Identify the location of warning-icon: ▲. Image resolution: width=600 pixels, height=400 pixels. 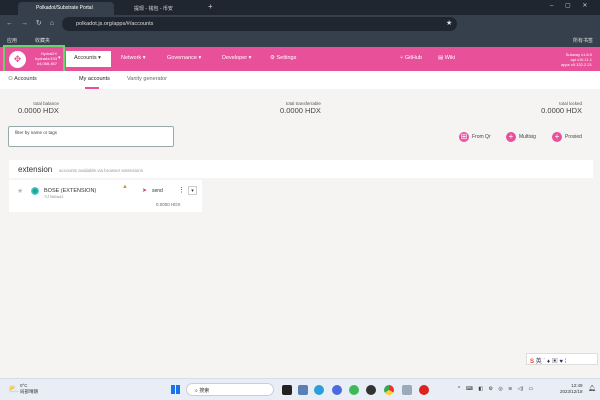
(125, 187).